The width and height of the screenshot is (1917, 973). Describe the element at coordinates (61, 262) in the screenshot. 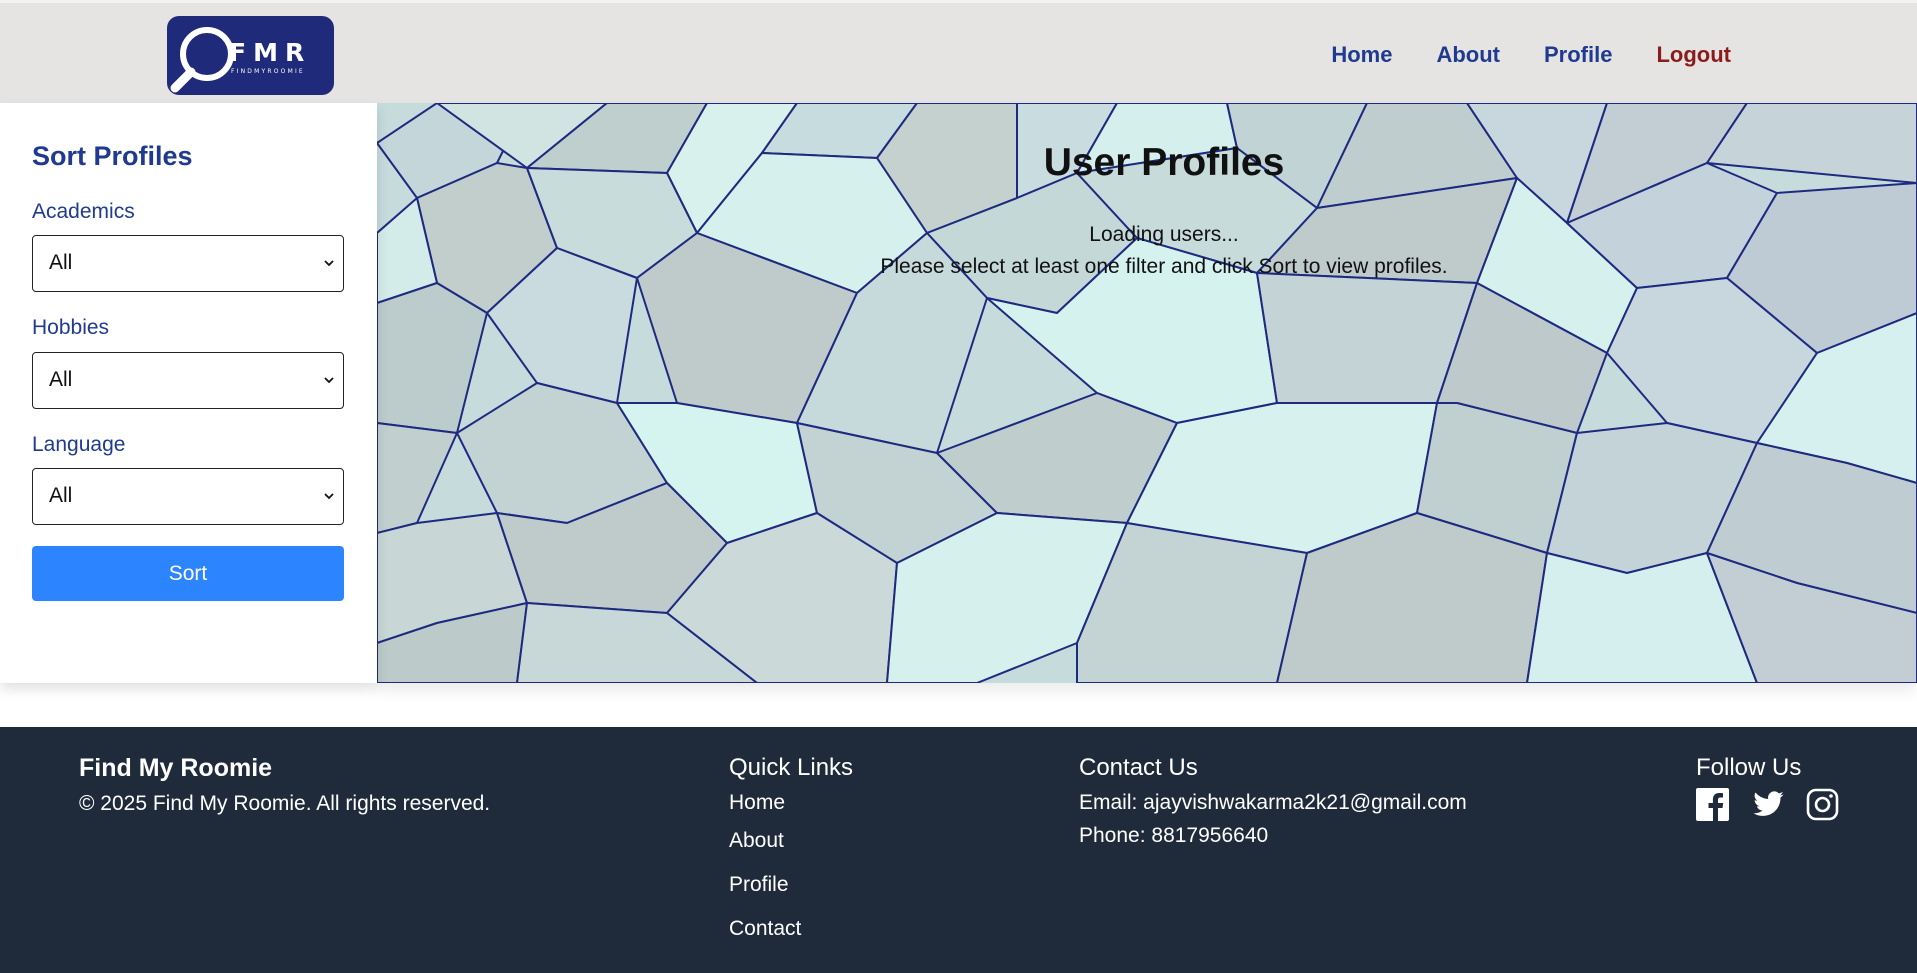

I see `academics-value: All` at that location.